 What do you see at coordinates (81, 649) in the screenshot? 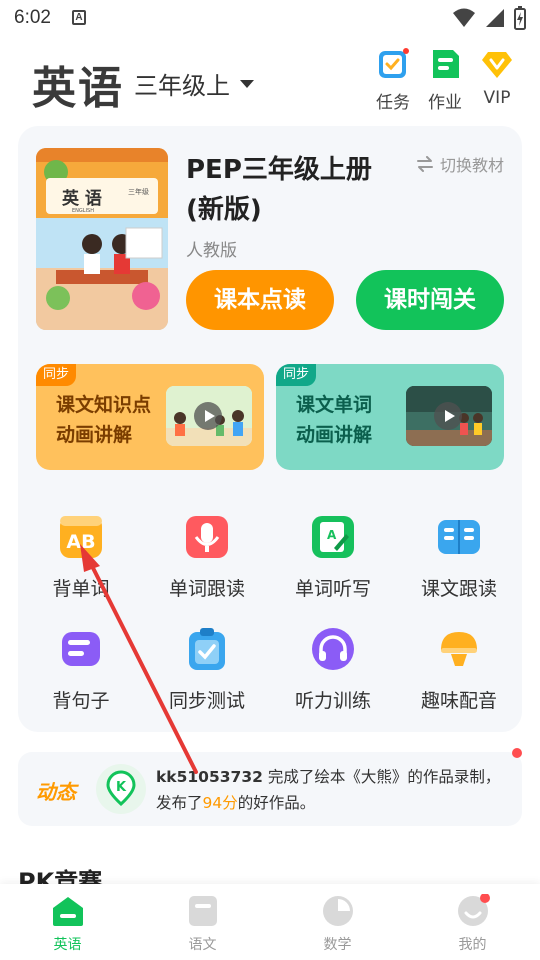
I see `sentence-card-icon` at bounding box center [81, 649].